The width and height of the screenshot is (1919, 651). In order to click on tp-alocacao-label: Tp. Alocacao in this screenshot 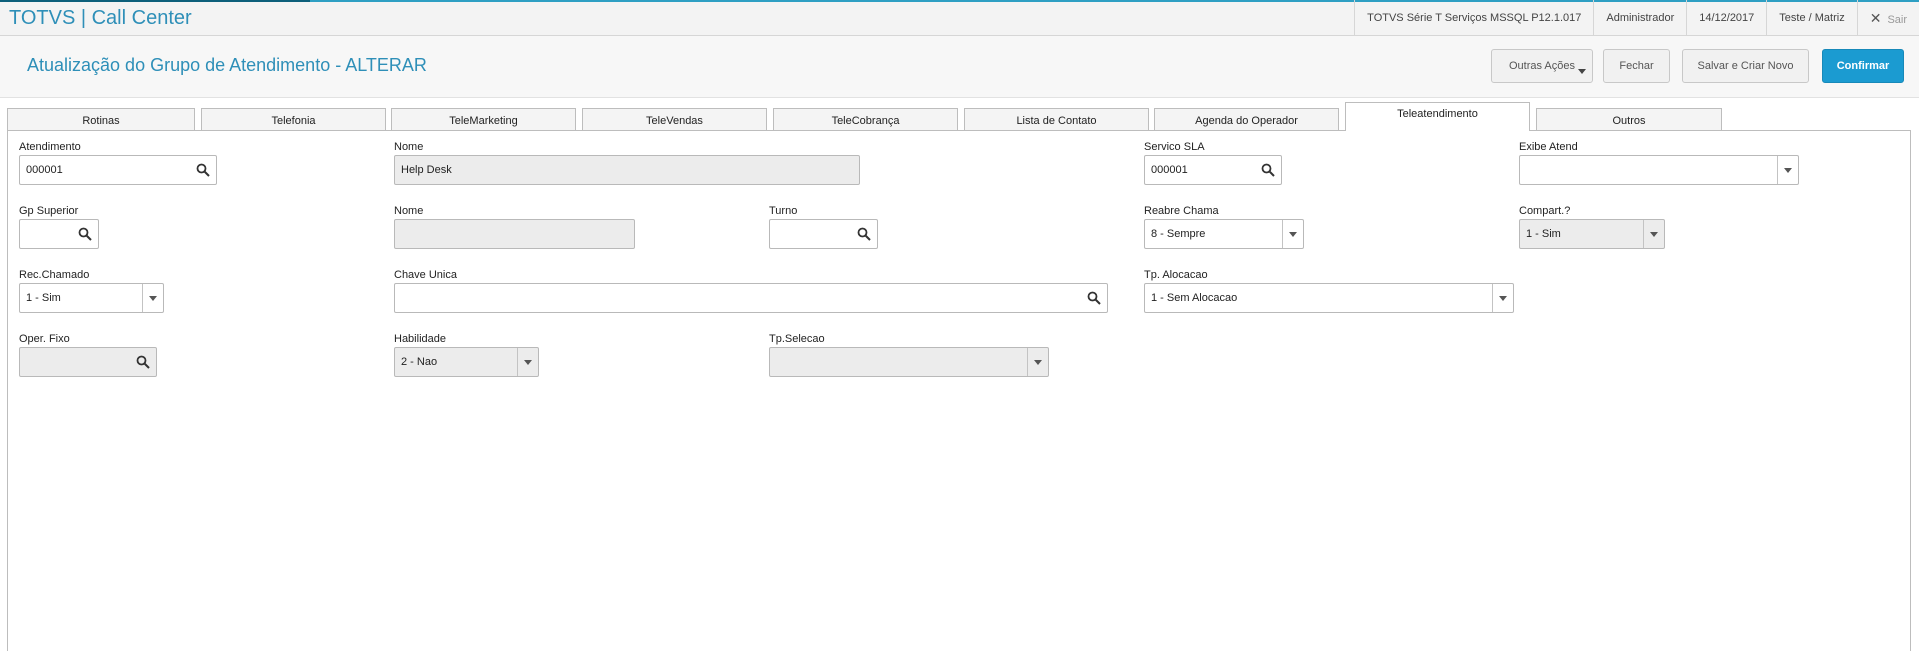, I will do `click(1176, 275)`.